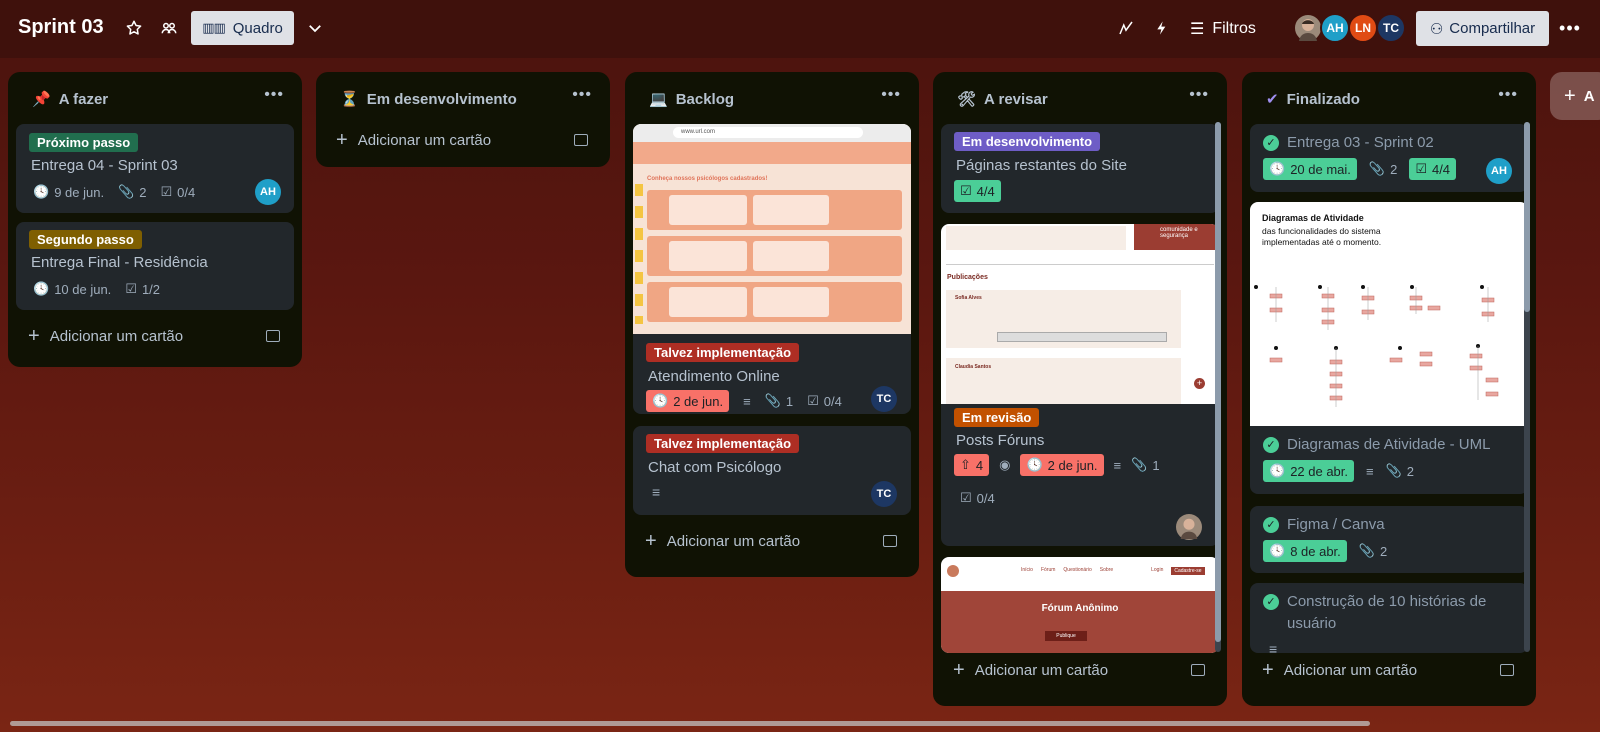 This screenshot has height=732, width=1600. What do you see at coordinates (658, 99) in the screenshot?
I see `laptop-icon: 💻` at bounding box center [658, 99].